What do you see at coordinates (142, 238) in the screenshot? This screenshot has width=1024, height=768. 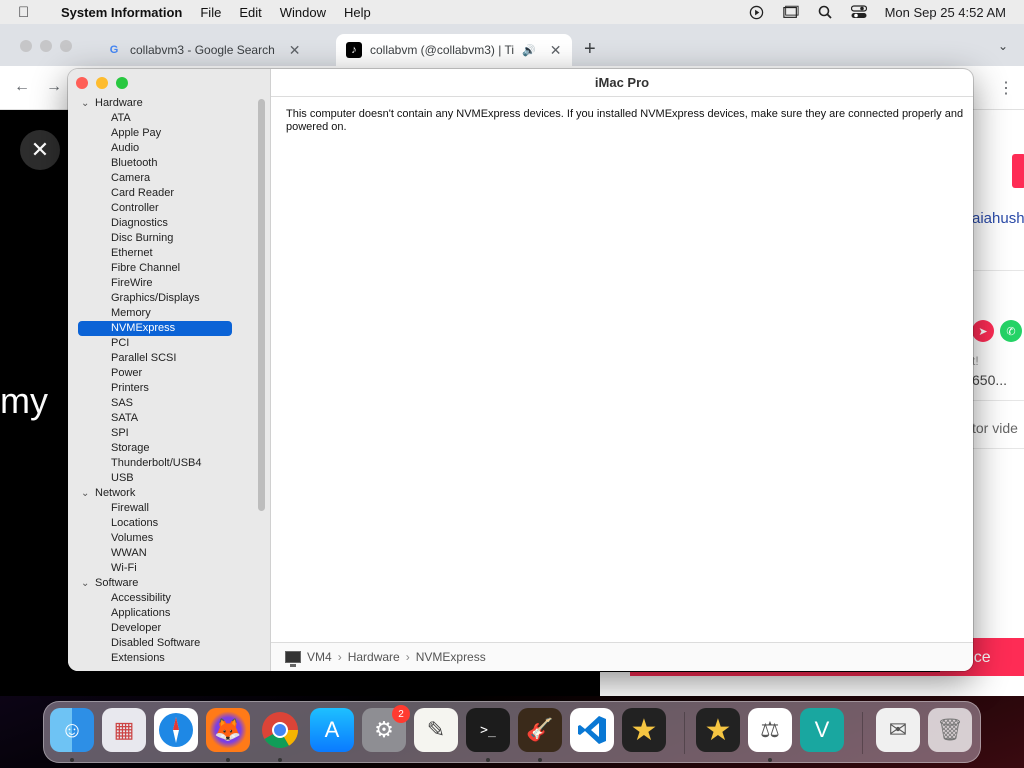 I see `tree-item-label: Disc Burning` at bounding box center [142, 238].